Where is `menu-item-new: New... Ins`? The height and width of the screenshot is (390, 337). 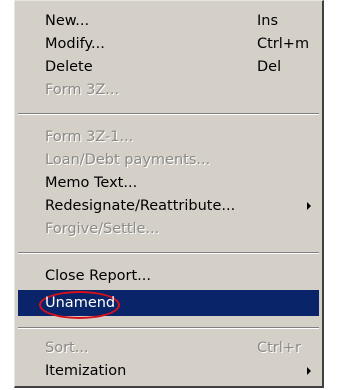
menu-item-new: New... Ins is located at coordinates (168, 21).